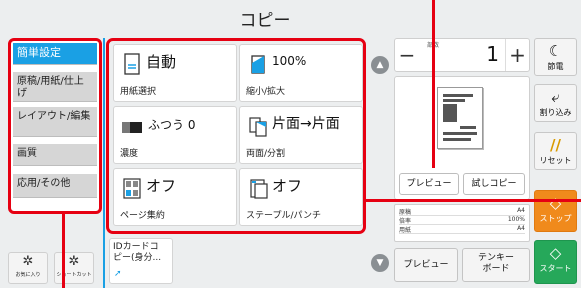  I want to click on energy-saver-label: 節電, so click(555, 66).